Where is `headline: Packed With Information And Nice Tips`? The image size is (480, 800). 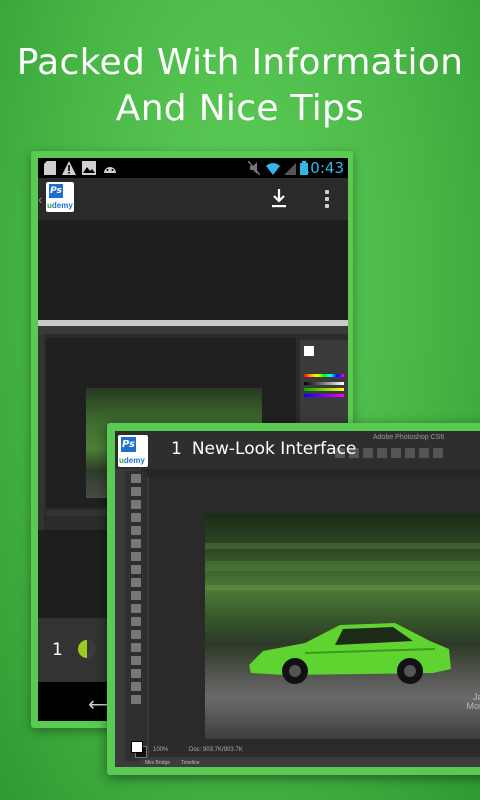
headline: Packed With Information And Nice Tips is located at coordinates (240, 86).